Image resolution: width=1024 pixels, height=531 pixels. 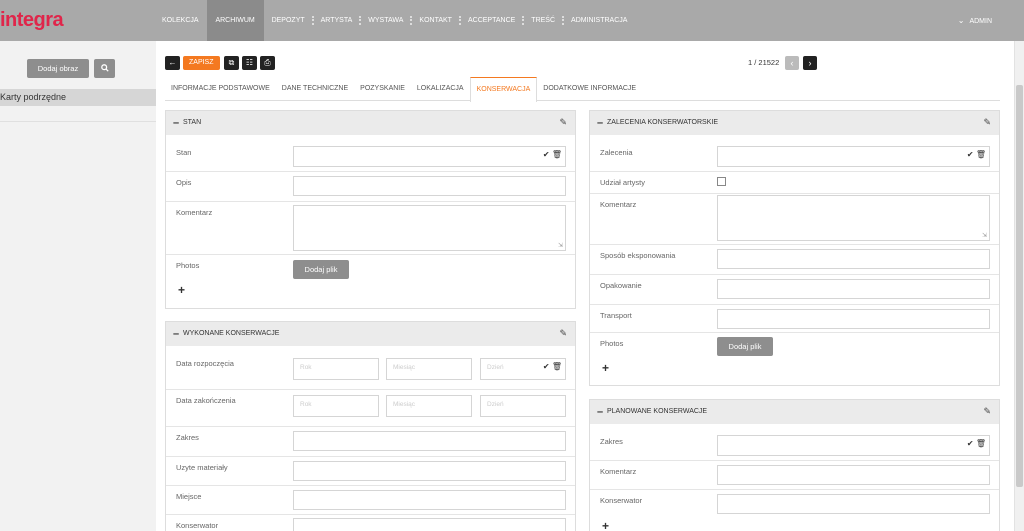 I want to click on packaging-input, so click(x=853, y=289).